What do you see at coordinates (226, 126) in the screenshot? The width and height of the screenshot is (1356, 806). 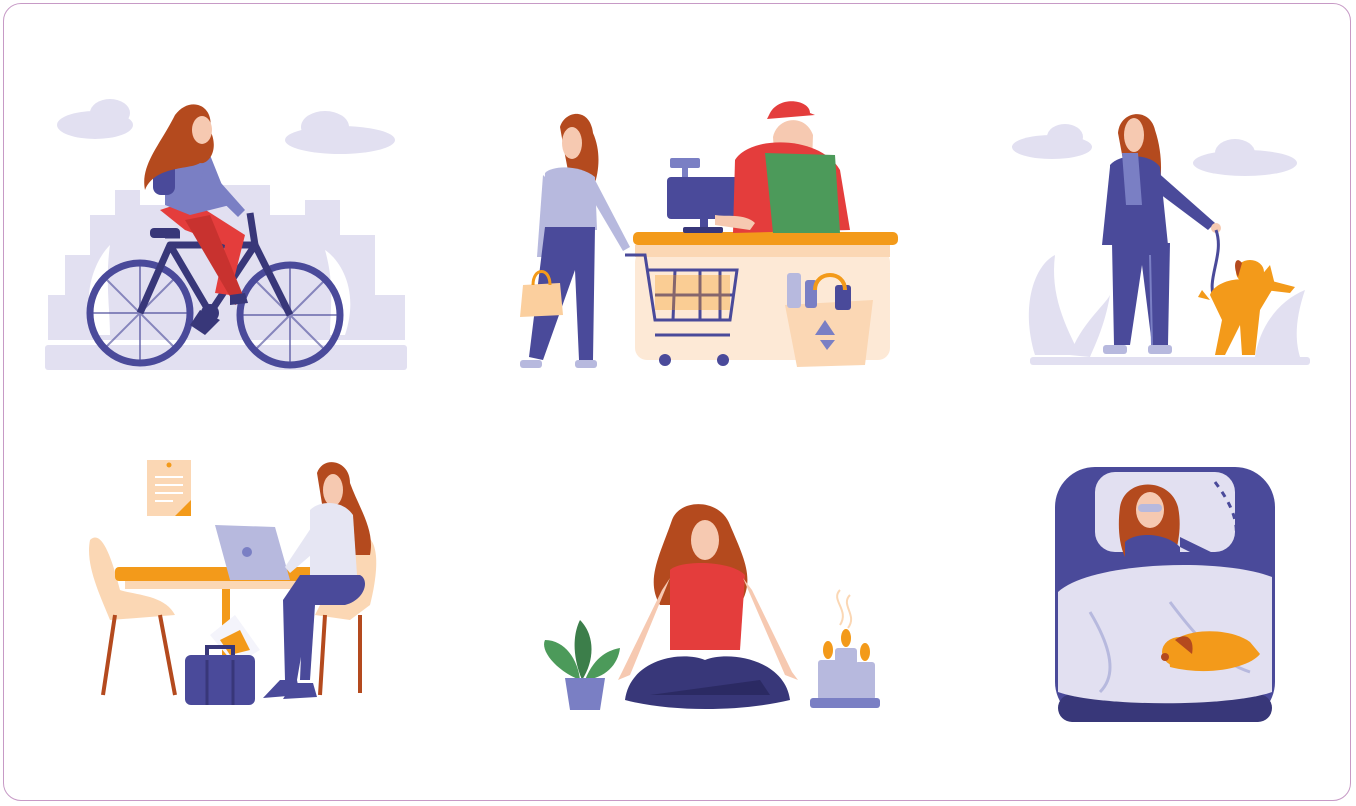 I see `cloud-icon` at bounding box center [226, 126].